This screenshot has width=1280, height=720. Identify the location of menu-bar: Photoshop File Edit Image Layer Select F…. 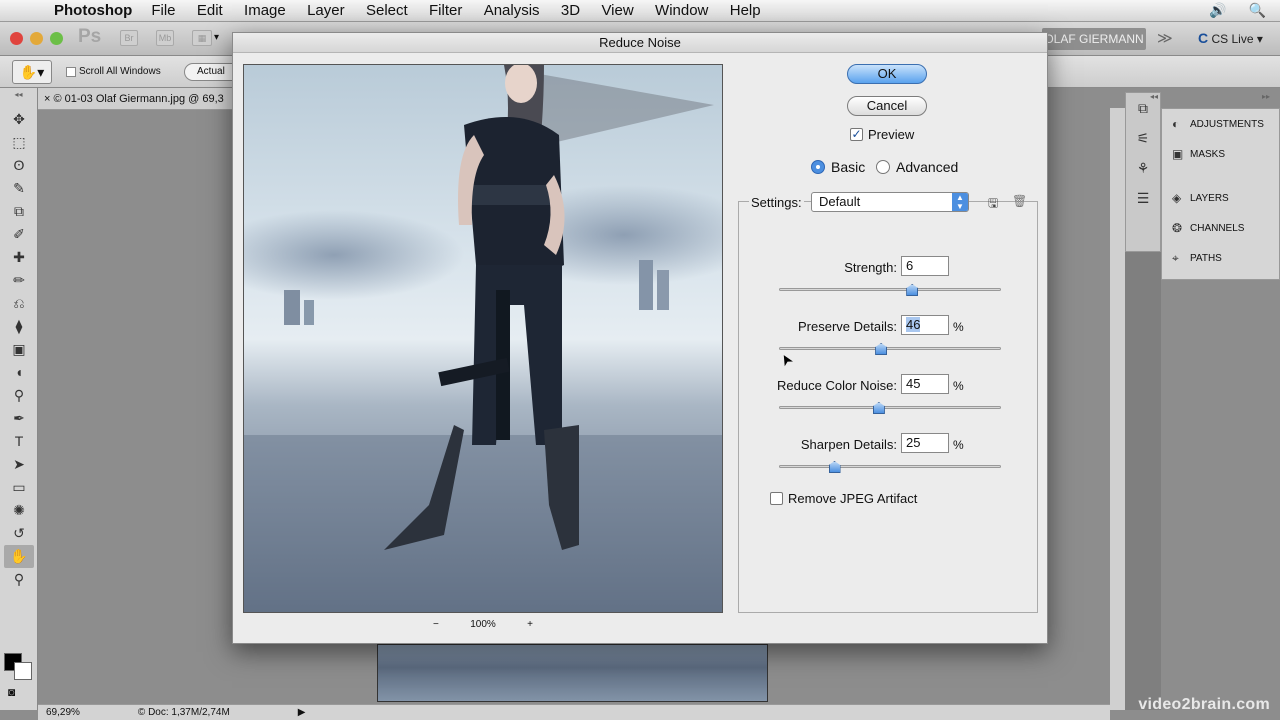
(640, 11).